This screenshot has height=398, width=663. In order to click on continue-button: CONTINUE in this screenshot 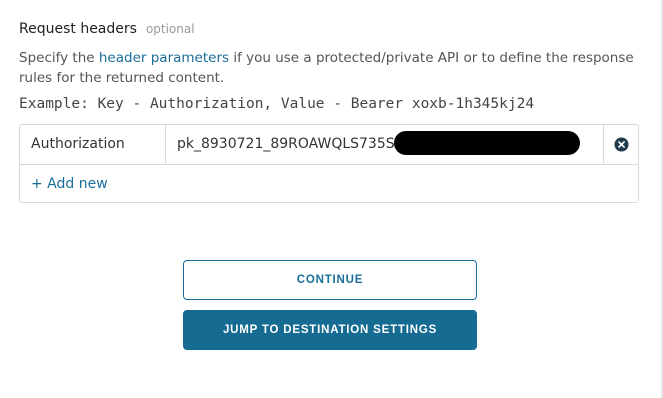, I will do `click(330, 280)`.